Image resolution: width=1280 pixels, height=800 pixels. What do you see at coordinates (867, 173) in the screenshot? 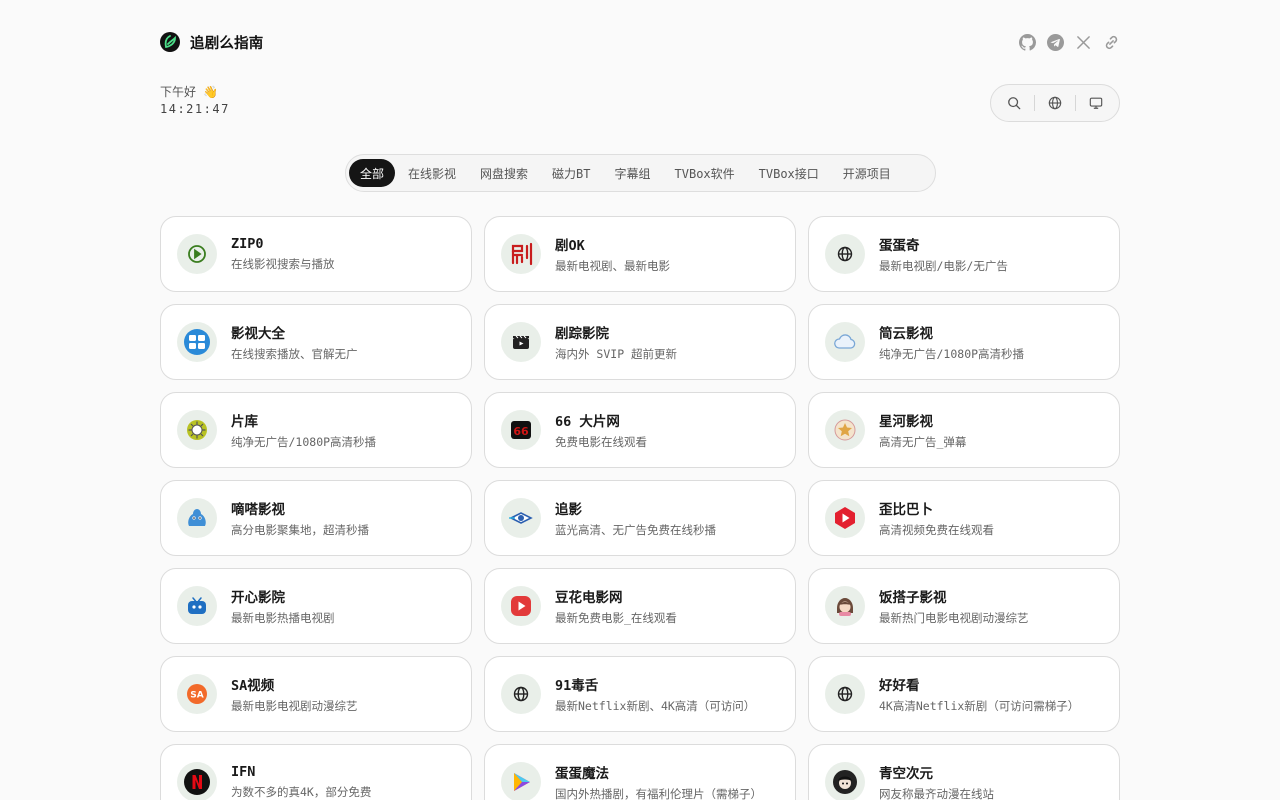
I see `tab-7: 开源项目` at bounding box center [867, 173].